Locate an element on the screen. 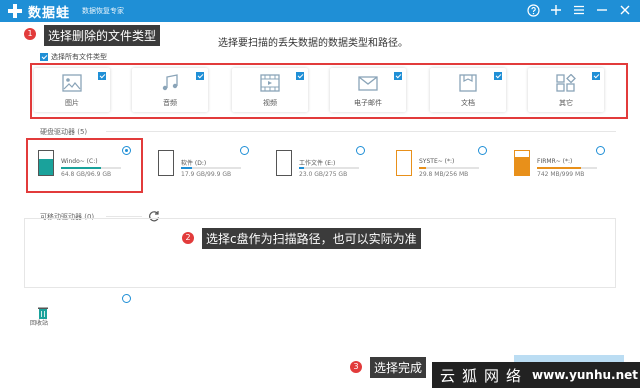 Image resolution: width=640 pixels, height=390 pixels. email-icon is located at coordinates (368, 83).